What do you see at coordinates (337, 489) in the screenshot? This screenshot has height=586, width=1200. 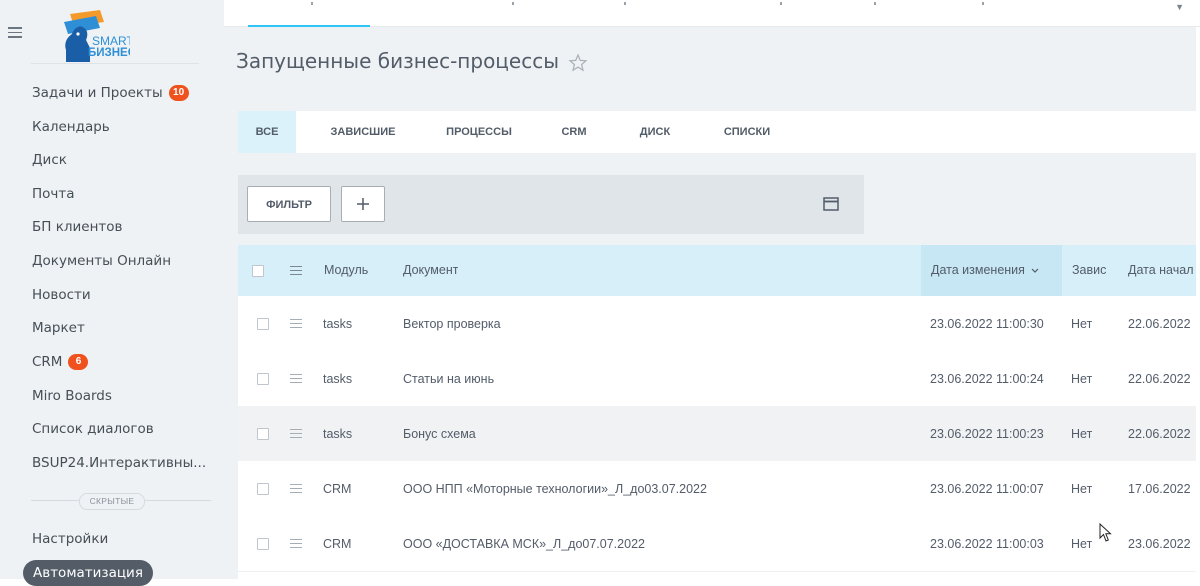 I see `cell-module: CRM` at bounding box center [337, 489].